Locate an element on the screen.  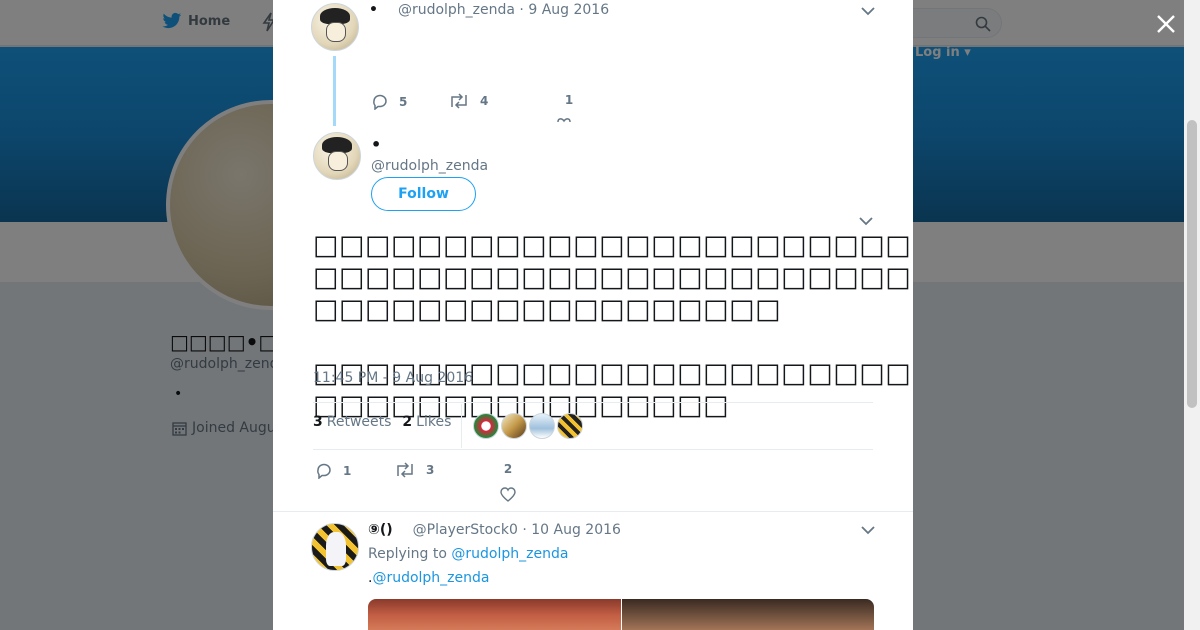
replying-to-link: @rudolph_zenda is located at coordinates (509, 554).